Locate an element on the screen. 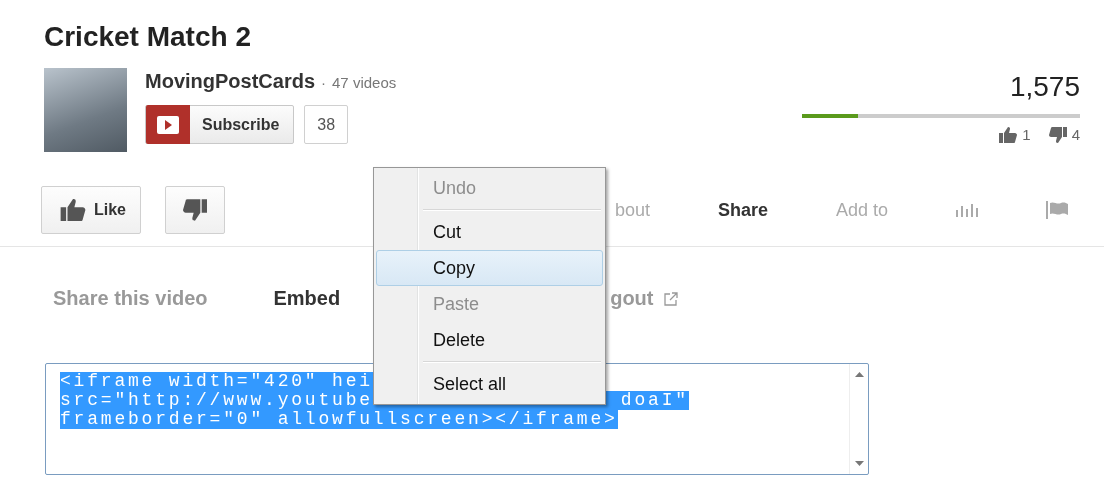 This screenshot has height=493, width=1104. flag-icon is located at coordinates (1057, 210).